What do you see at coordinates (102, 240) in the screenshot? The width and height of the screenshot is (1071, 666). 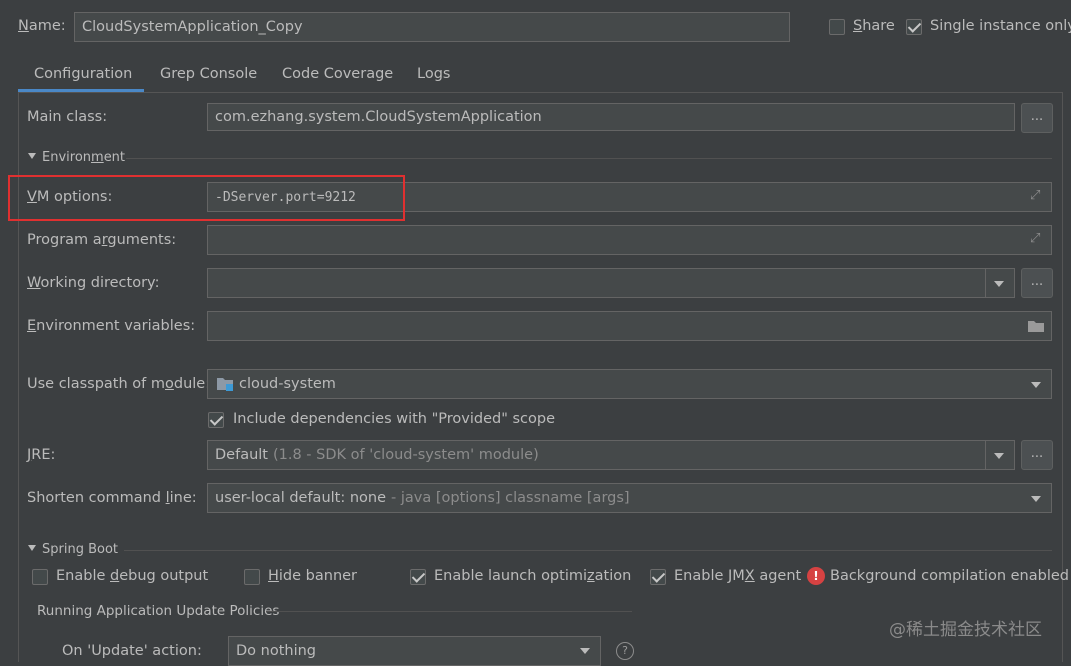 I see `program-arguments-label: Program arguments:` at bounding box center [102, 240].